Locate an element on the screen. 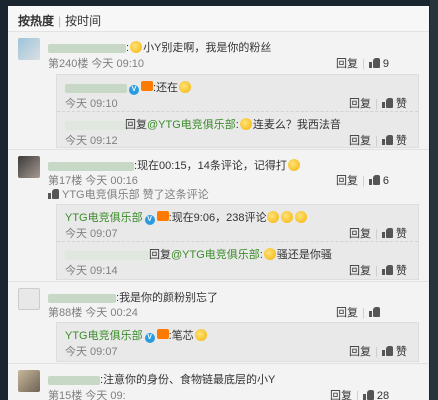 The height and width of the screenshot is (400, 438). reply-item: 回复@YTG电竞俱乐部: 连麦么？我西法音 今天 09:12 回复 | 赞 is located at coordinates (237, 129).